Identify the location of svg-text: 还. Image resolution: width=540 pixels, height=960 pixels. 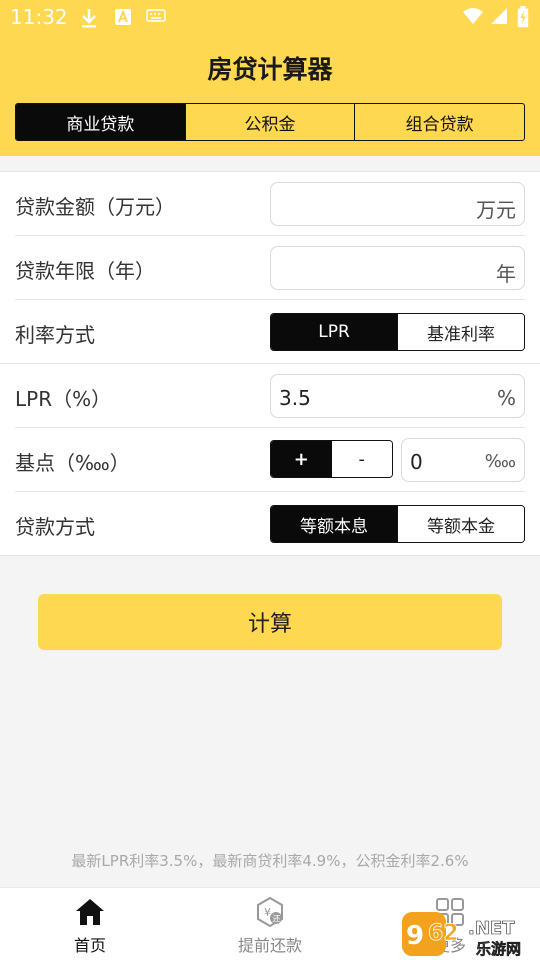
(277, 919).